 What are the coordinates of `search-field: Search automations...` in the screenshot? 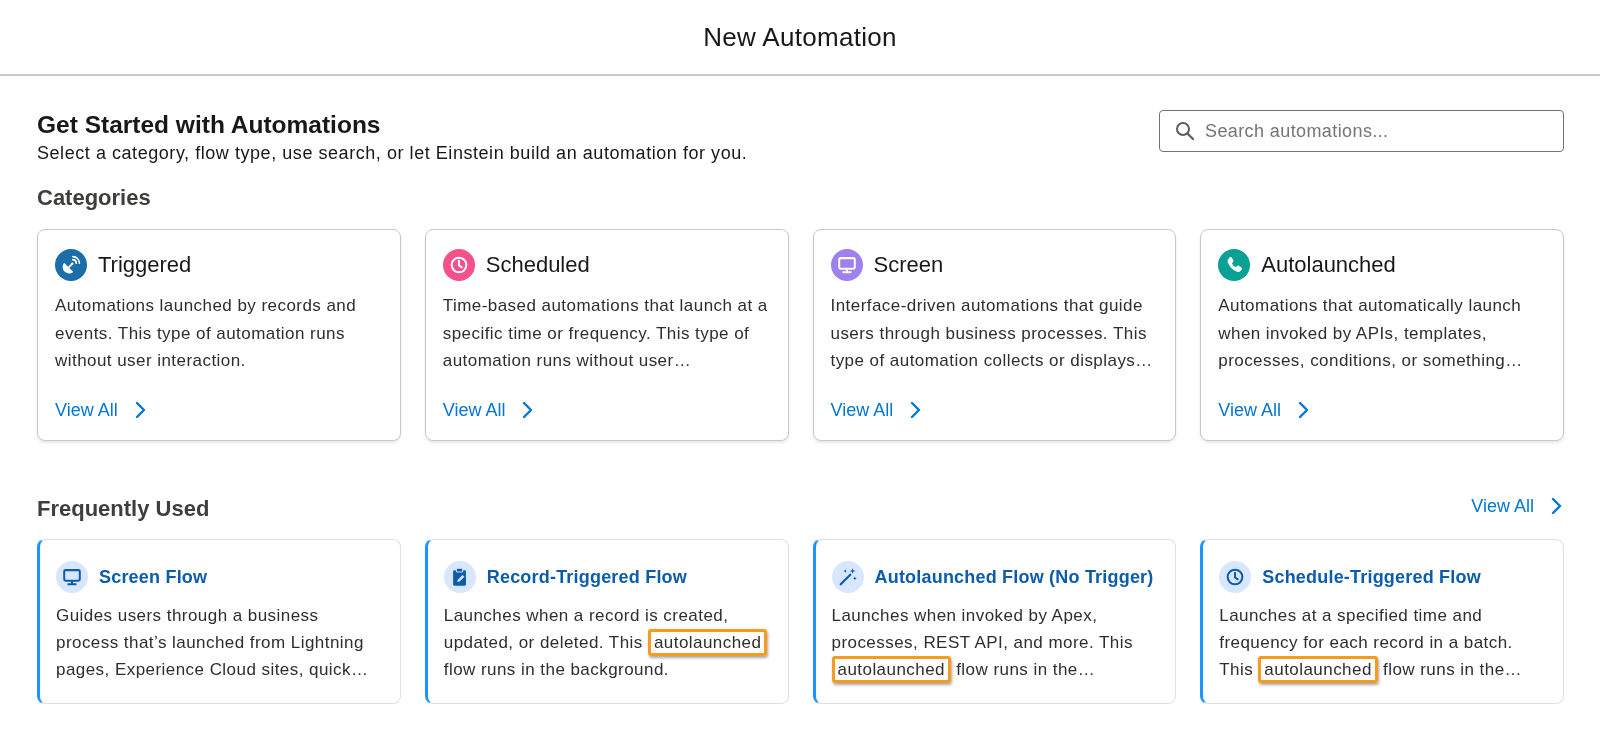 It's located at (1361, 131).